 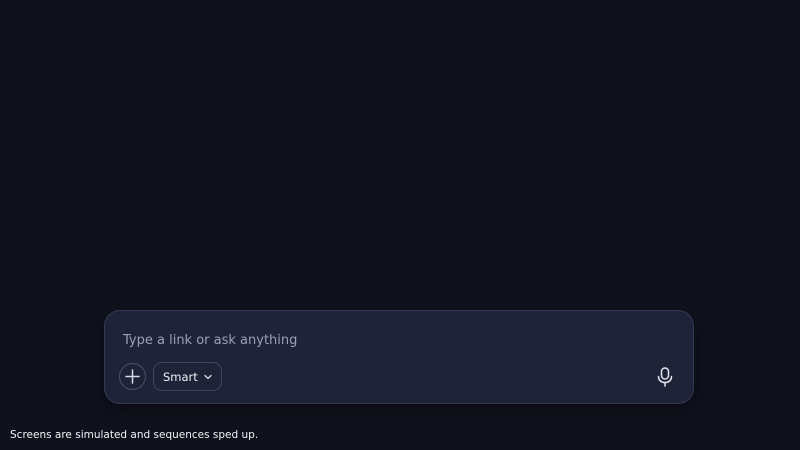 I want to click on voice-input-button, so click(x=665, y=377).